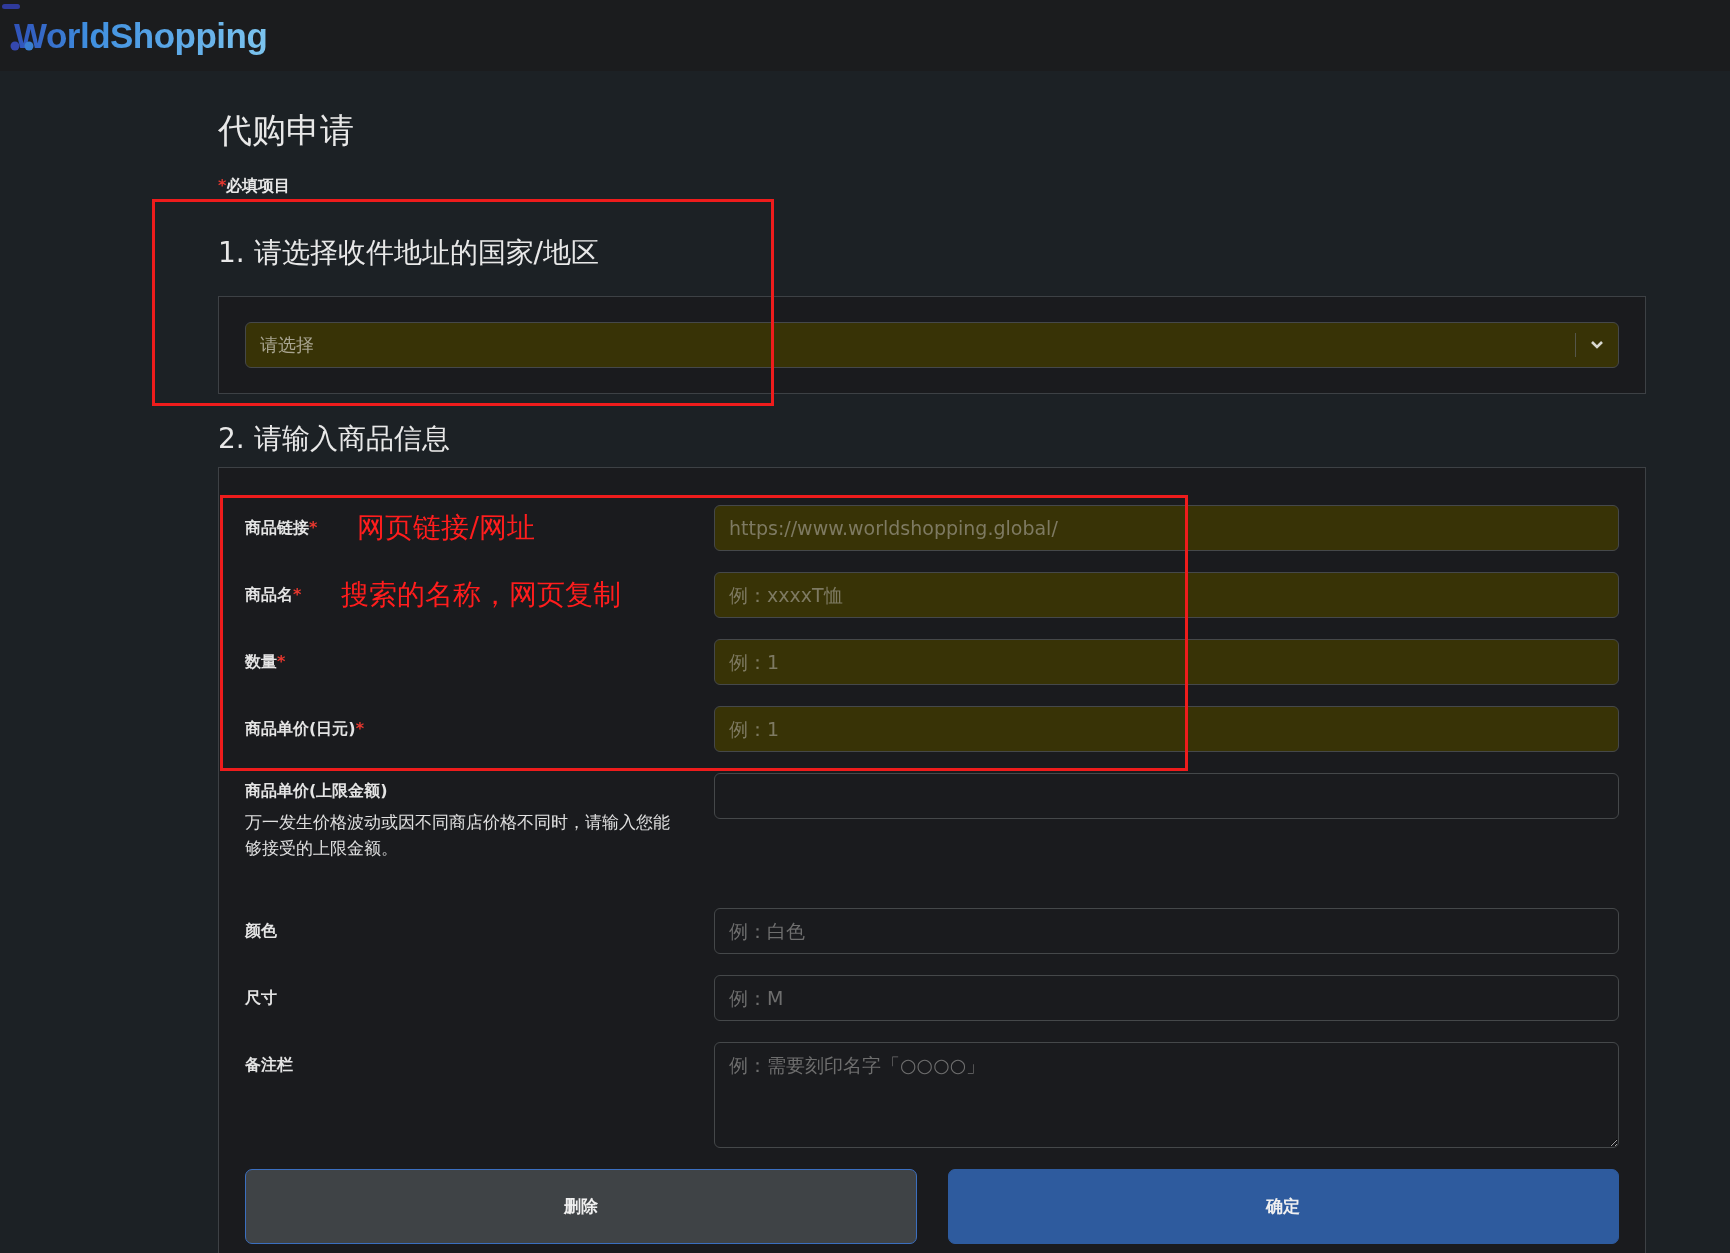 This screenshot has height=1253, width=1730. What do you see at coordinates (316, 791) in the screenshot?
I see `field-label: 商品单价(上限金额)` at bounding box center [316, 791].